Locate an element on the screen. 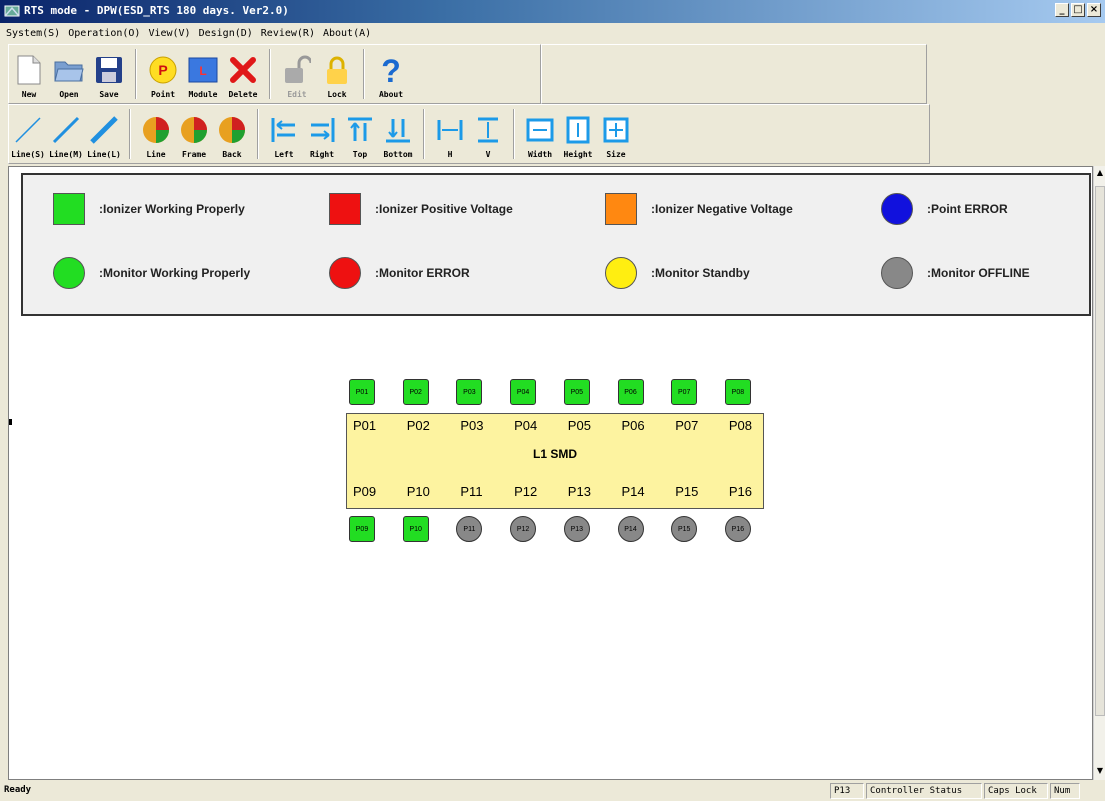  space-h-label: H is located at coordinates (450, 154).